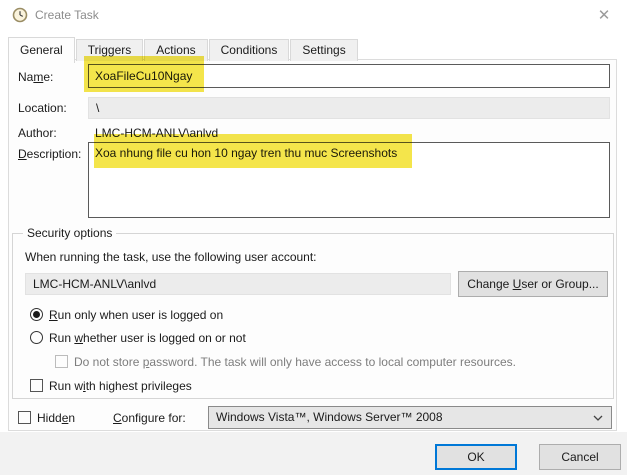  What do you see at coordinates (61, 361) in the screenshot?
I see `checkbox-do-not-store-password` at bounding box center [61, 361].